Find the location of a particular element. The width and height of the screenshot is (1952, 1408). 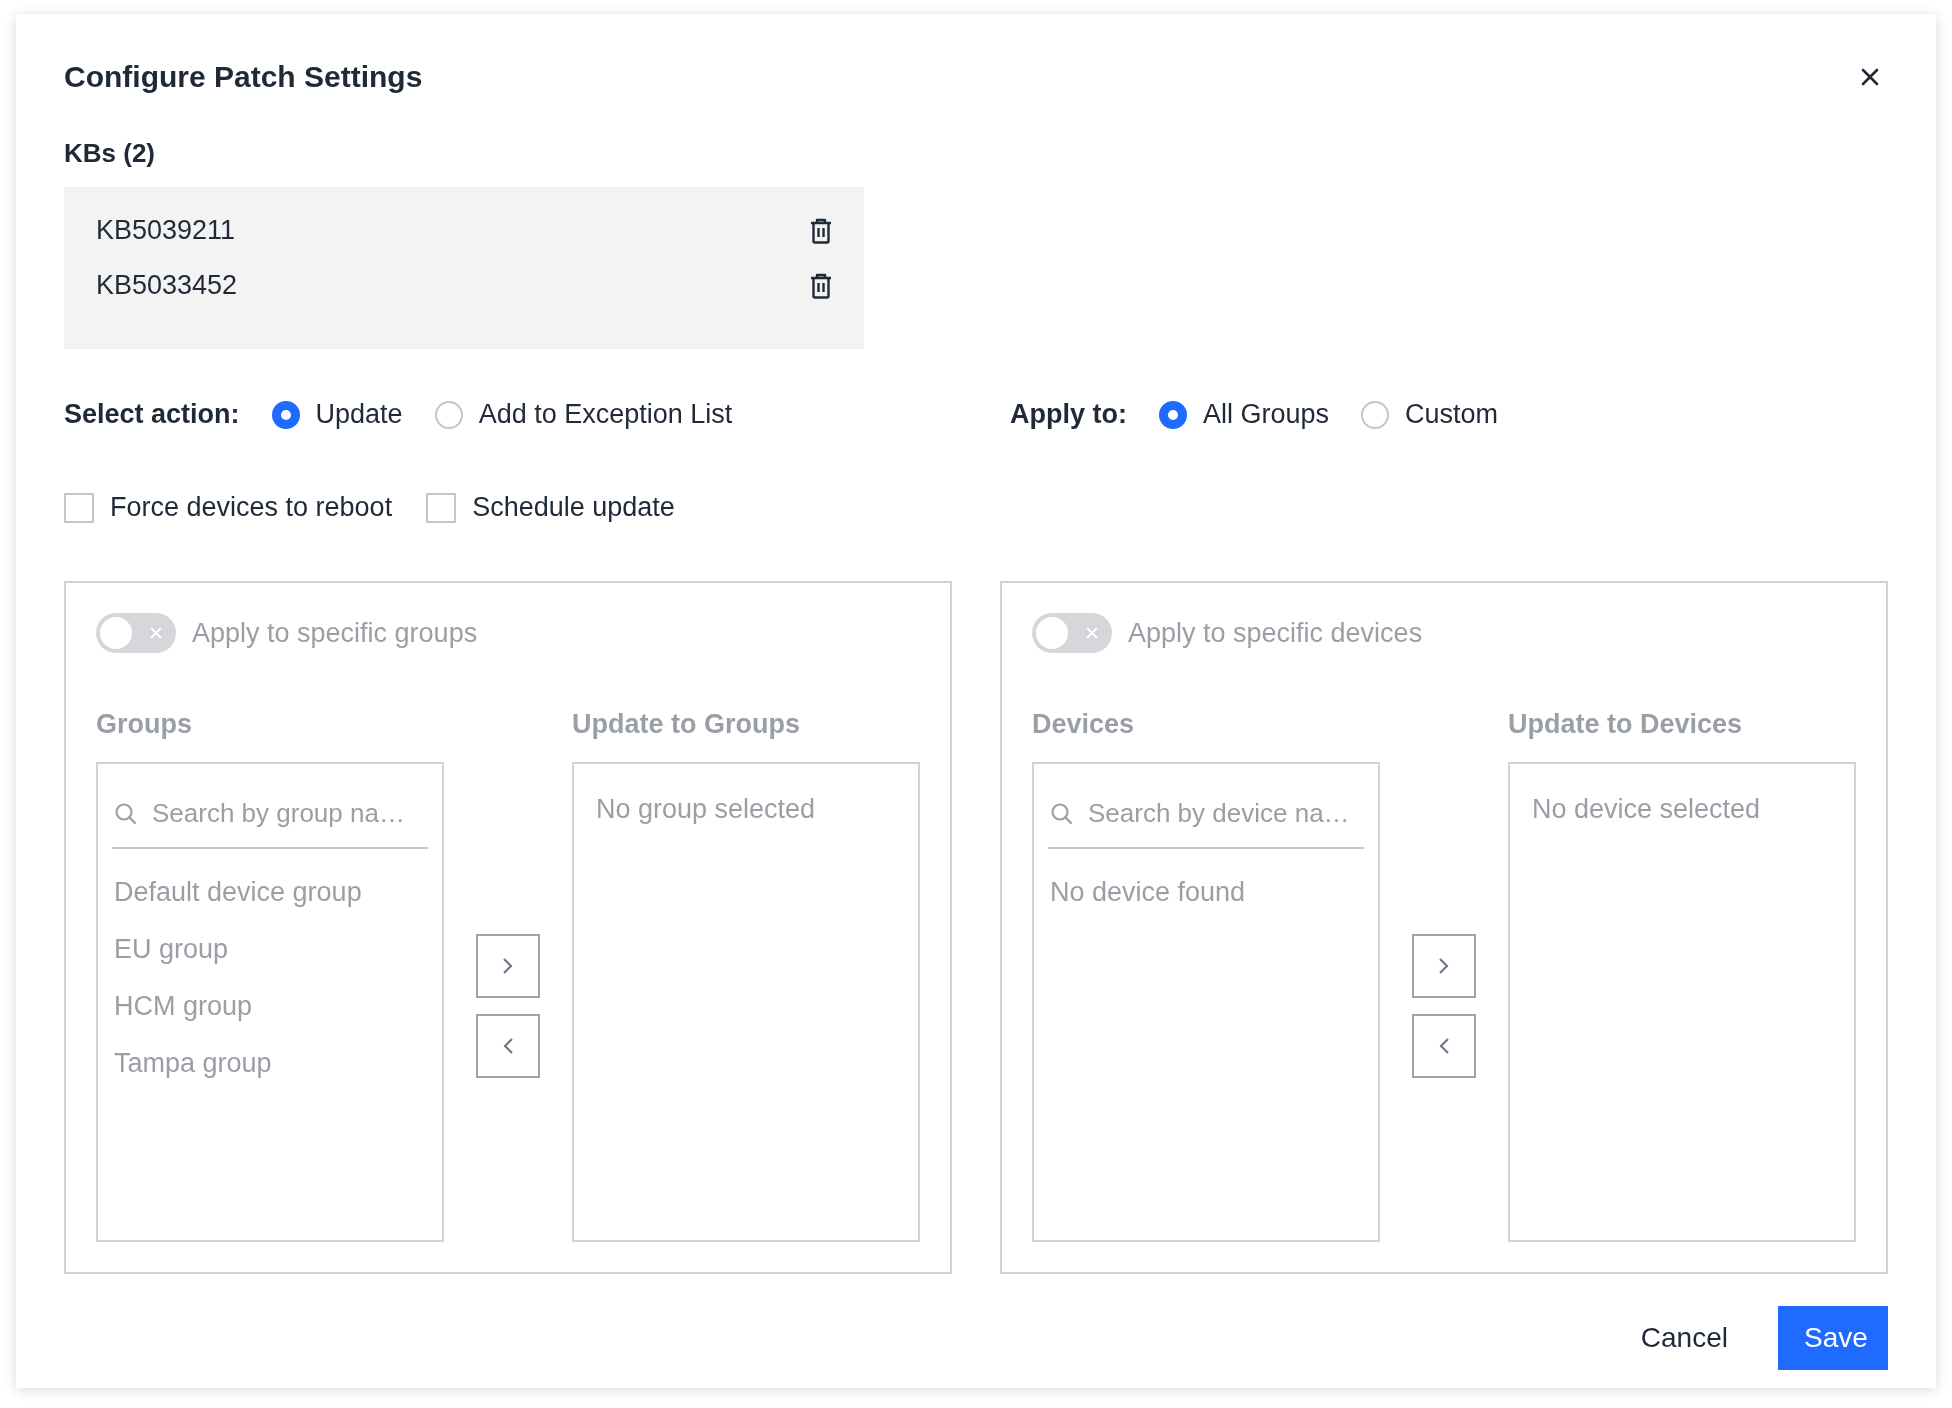

checkbox-option: Force devices to reboot is located at coordinates (228, 507).